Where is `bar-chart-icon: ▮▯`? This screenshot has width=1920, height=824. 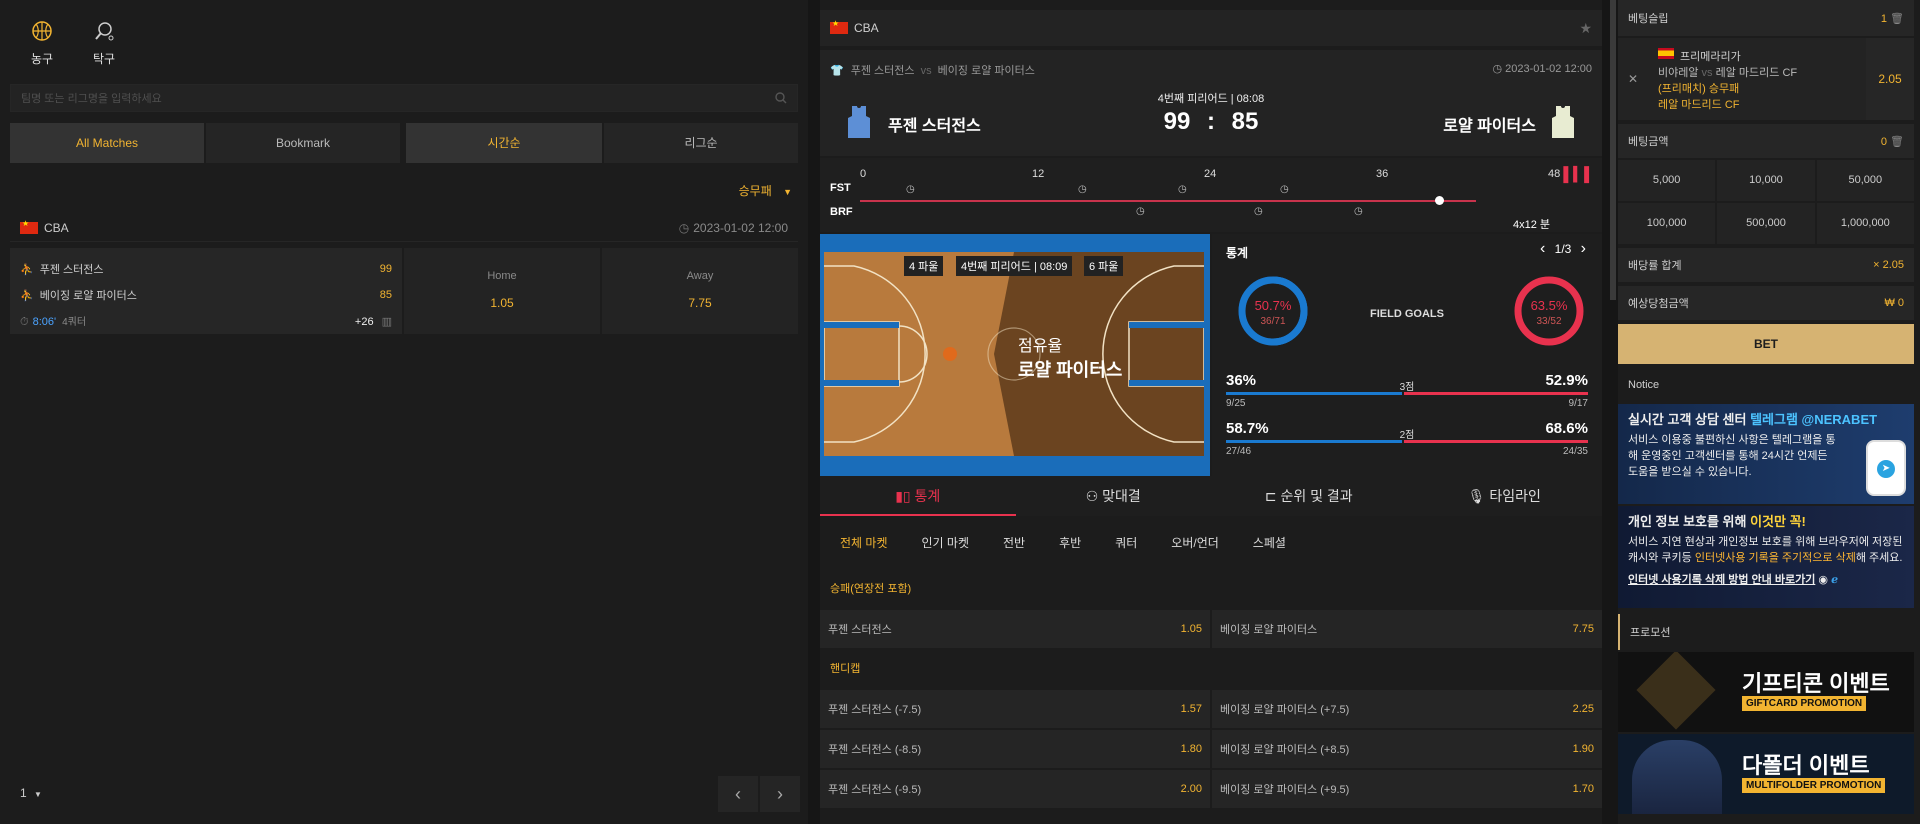 bar-chart-icon: ▮▯ is located at coordinates (905, 496).